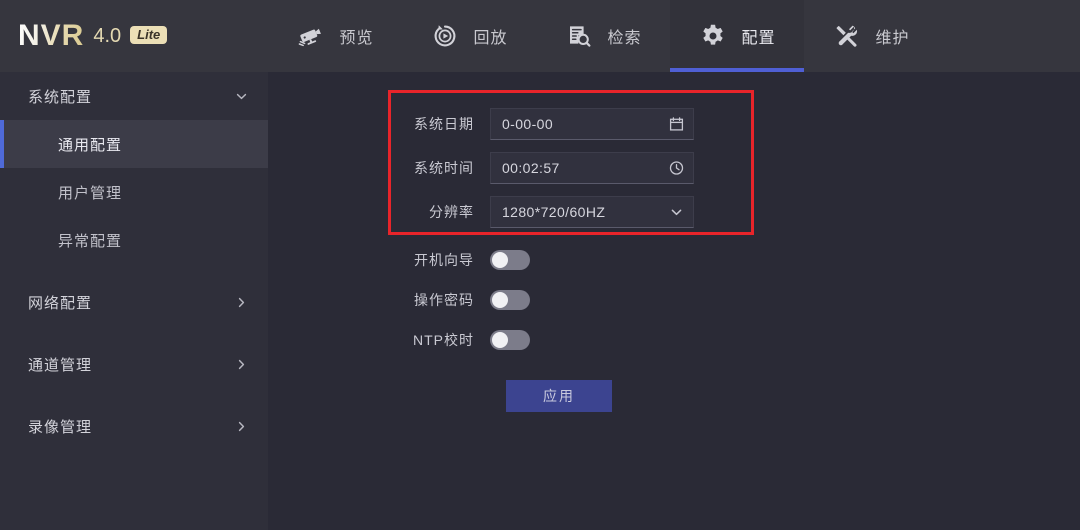 The height and width of the screenshot is (530, 1080). I want to click on clock-icon, so click(676, 168).